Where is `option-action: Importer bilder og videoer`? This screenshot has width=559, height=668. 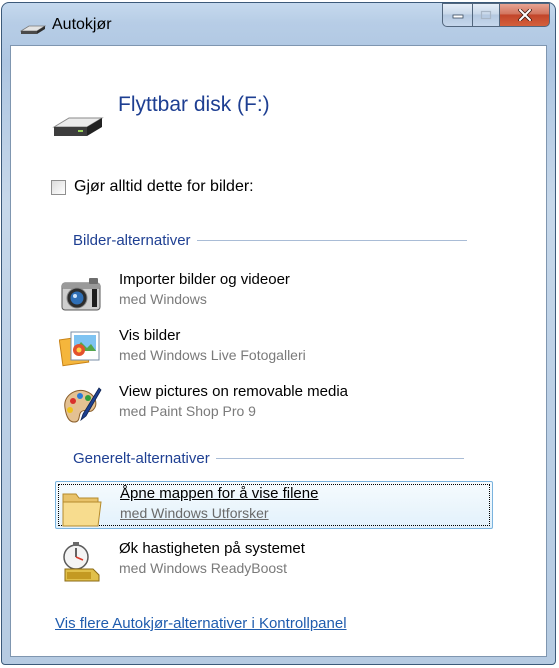 option-action: Importer bilder og videoer is located at coordinates (204, 279).